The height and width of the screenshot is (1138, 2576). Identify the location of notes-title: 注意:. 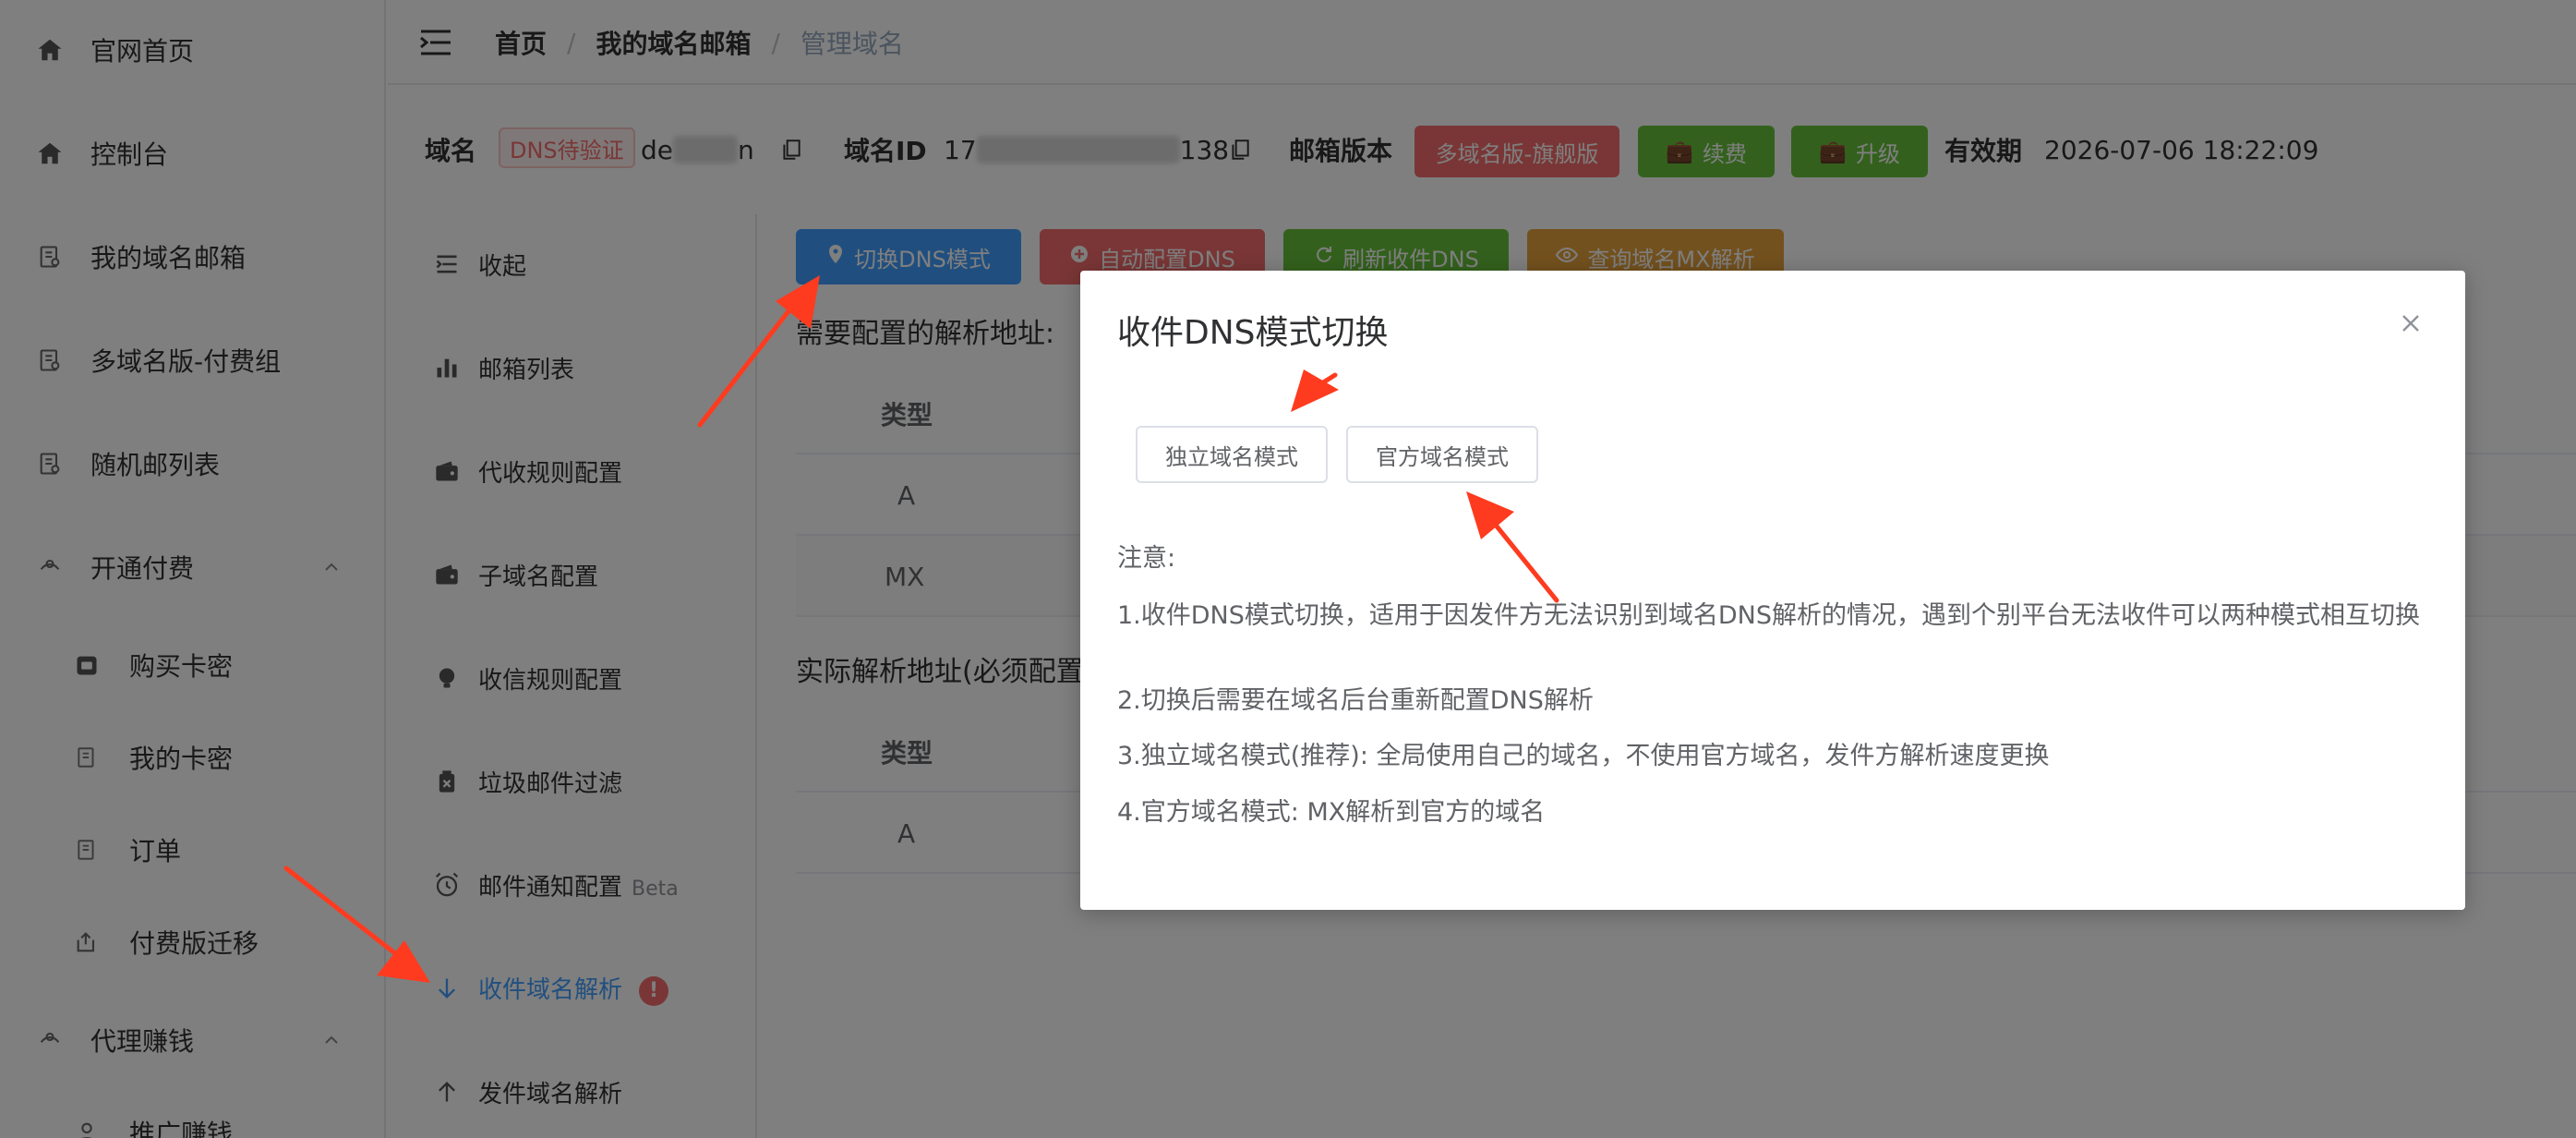
(1146, 558).